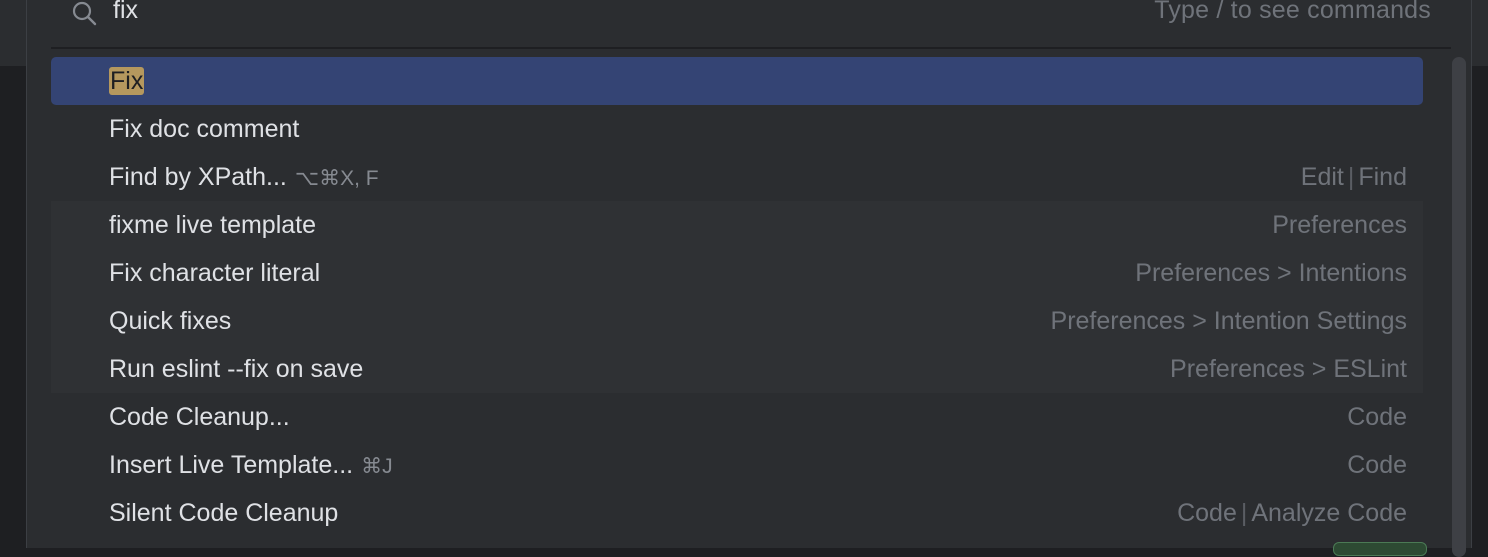 The height and width of the screenshot is (557, 1488). I want to click on result-text: Silent Code Cleanup, so click(224, 513).